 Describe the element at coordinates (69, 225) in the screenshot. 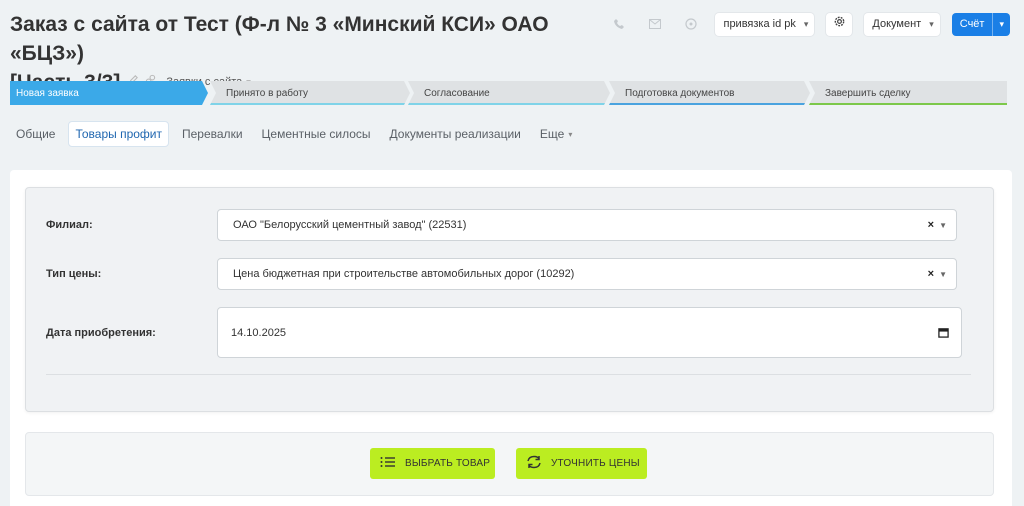

I see `branch-label: Филиал:` at that location.